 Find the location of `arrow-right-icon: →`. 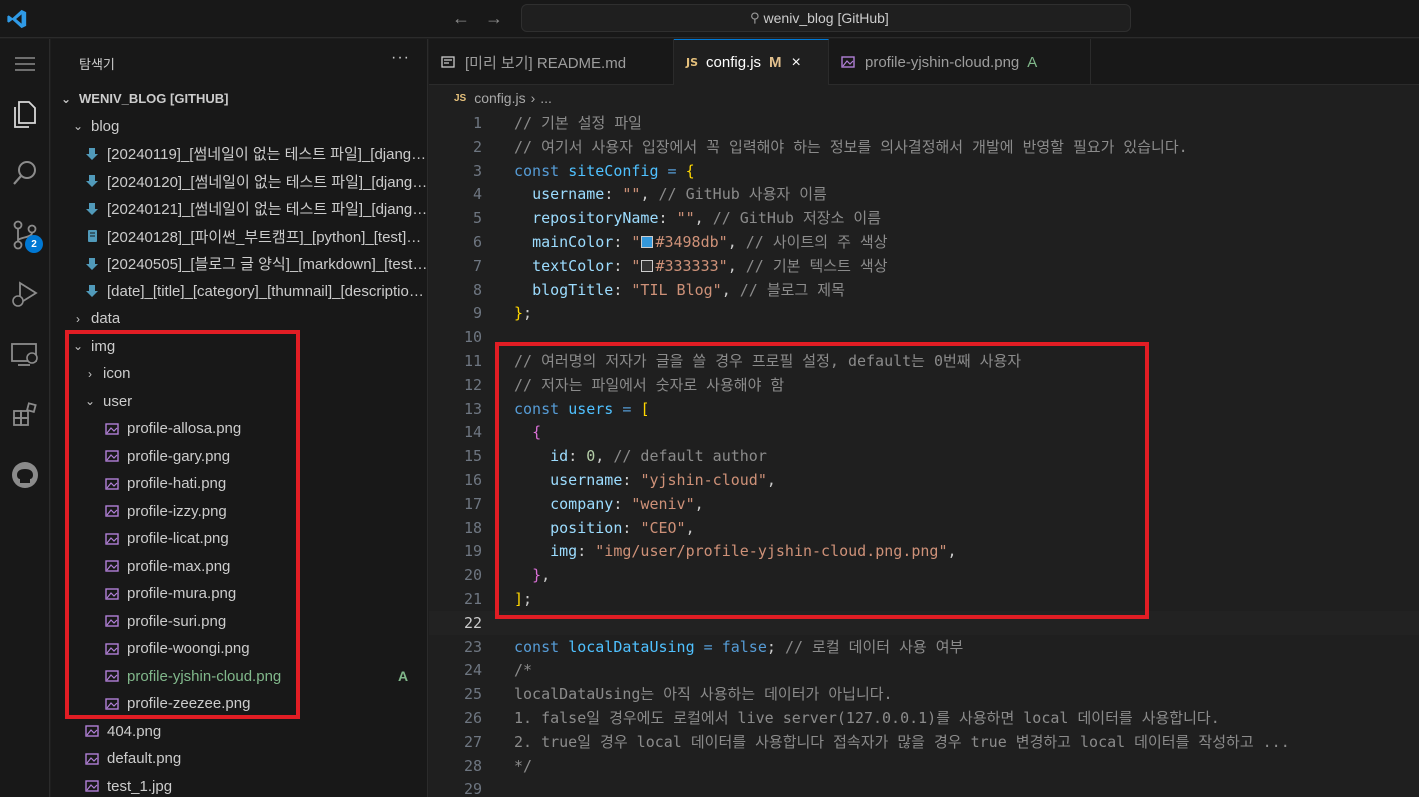

arrow-right-icon: → is located at coordinates (494, 18).